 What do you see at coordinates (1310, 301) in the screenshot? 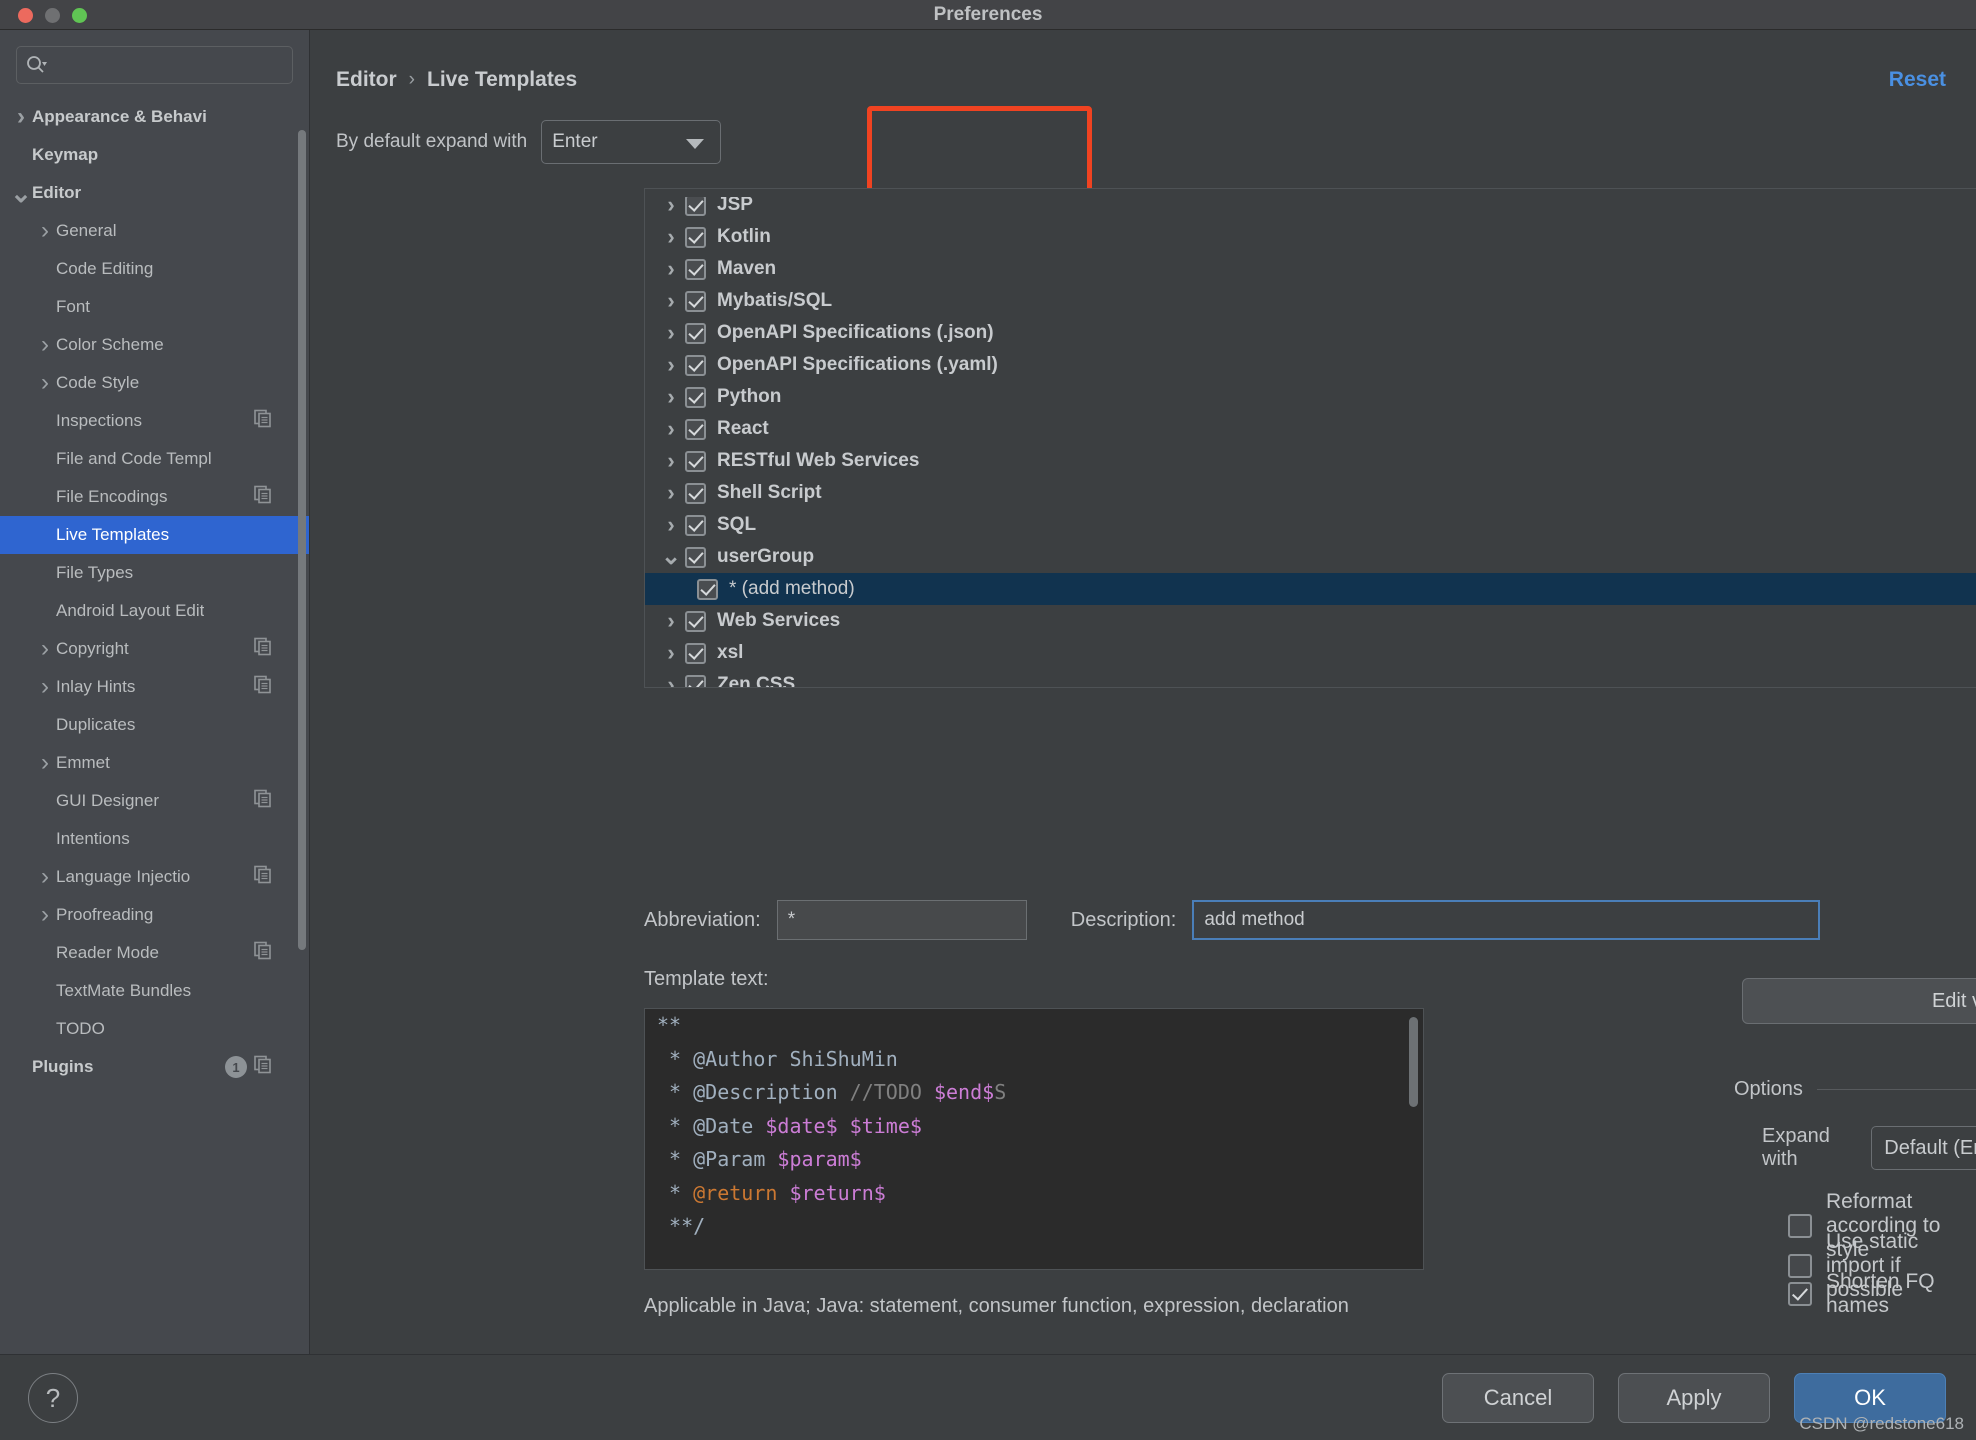
I see `template-group-row: › Mybatis/SQL` at bounding box center [1310, 301].